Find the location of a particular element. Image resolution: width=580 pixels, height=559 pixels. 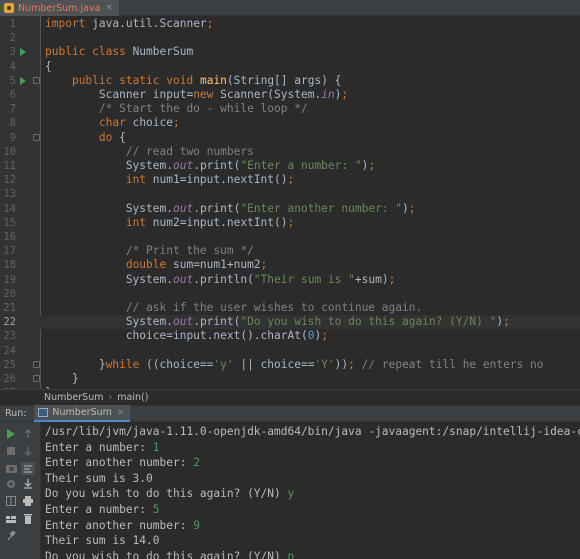

code-token: int is located at coordinates (136, 222).